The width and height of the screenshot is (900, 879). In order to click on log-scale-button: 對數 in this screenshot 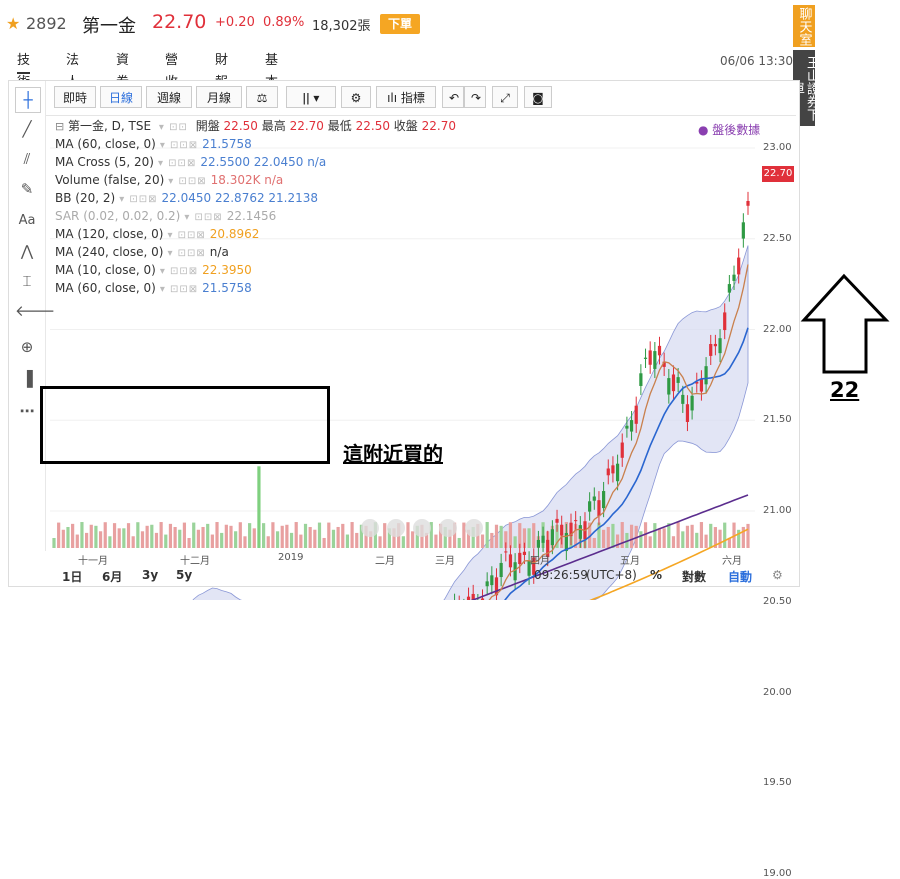, I will do `click(694, 576)`.